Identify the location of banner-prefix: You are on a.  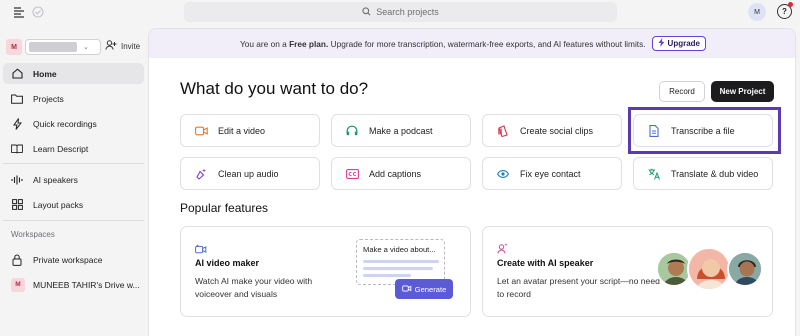
(263, 43).